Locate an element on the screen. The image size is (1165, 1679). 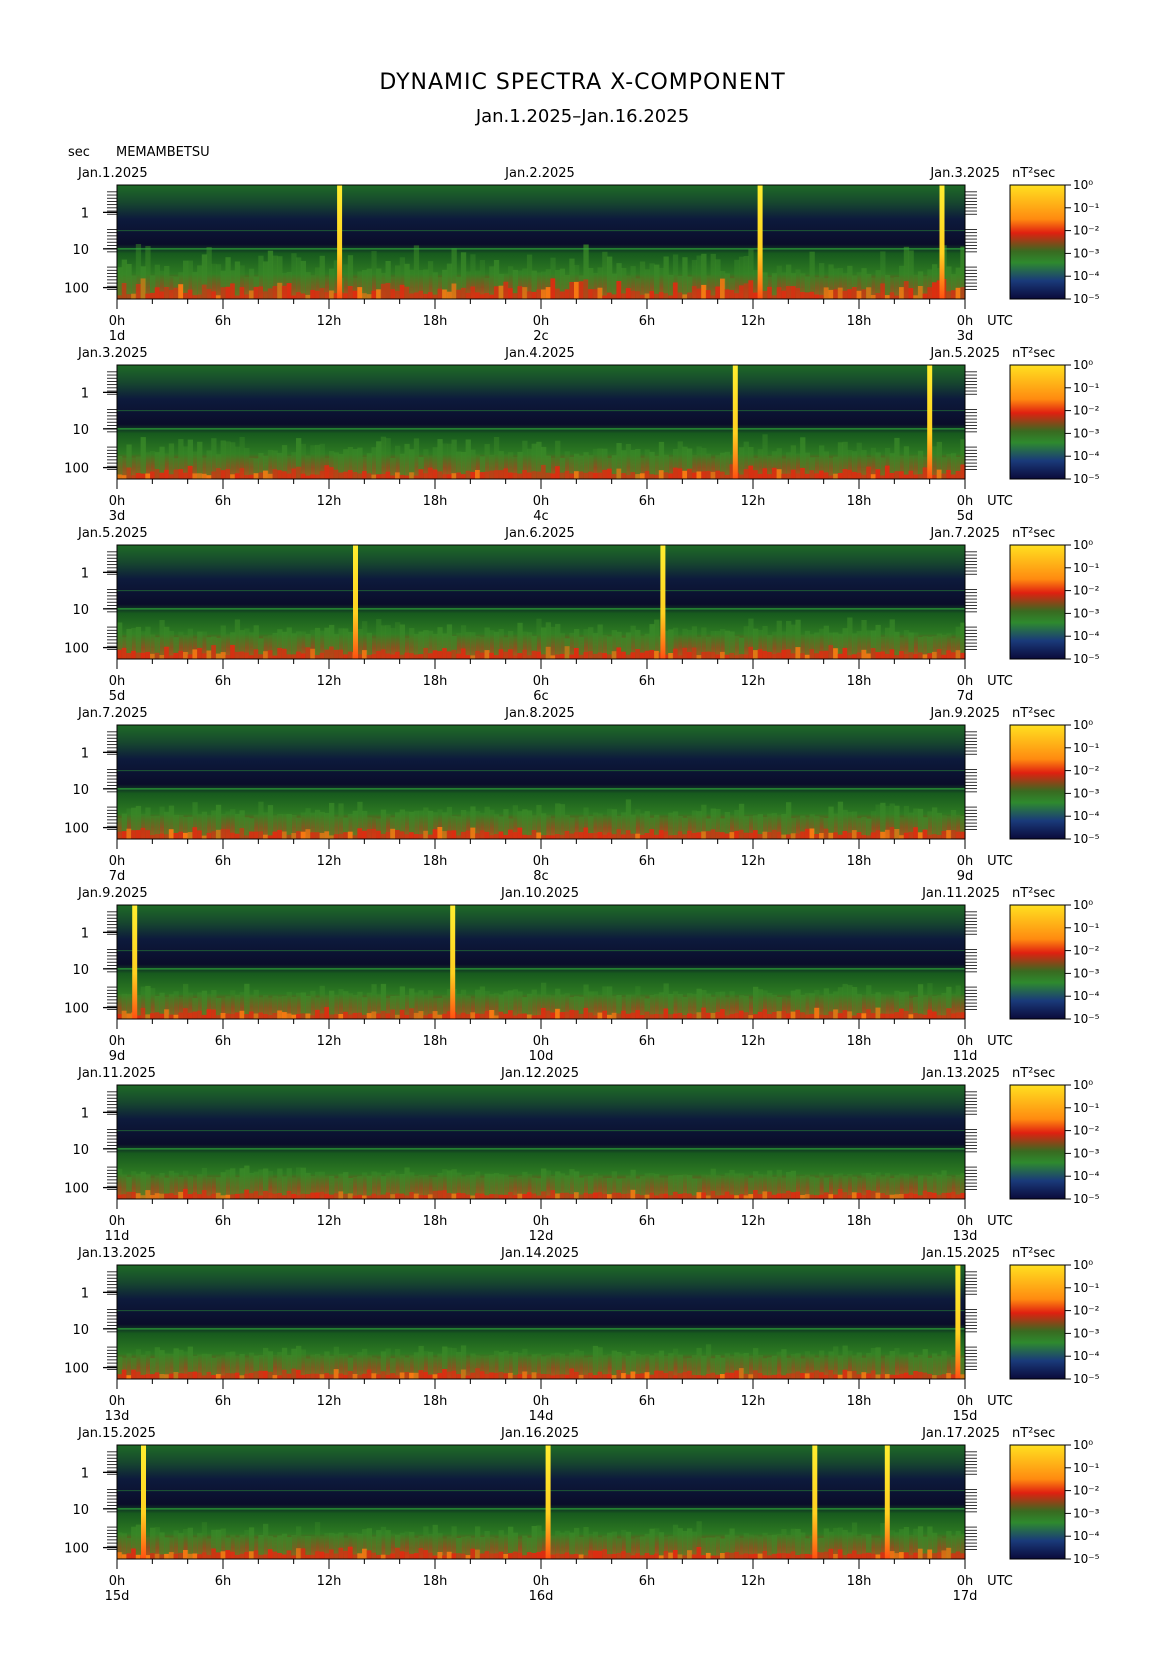
panel-date-right: Jan.5.2025 is located at coordinates (964, 353).